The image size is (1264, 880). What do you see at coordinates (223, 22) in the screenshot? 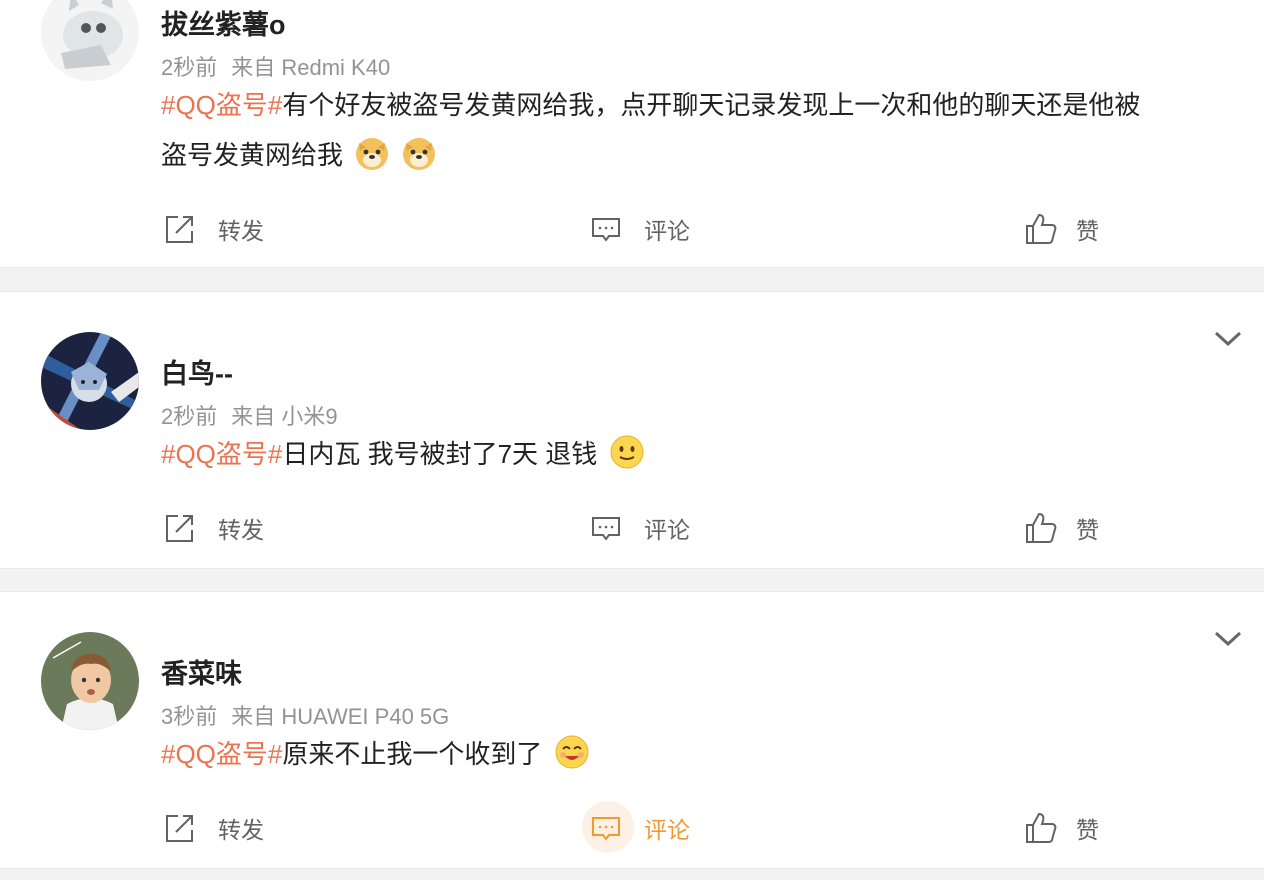
I see `username: 拔丝紫薯o` at bounding box center [223, 22].